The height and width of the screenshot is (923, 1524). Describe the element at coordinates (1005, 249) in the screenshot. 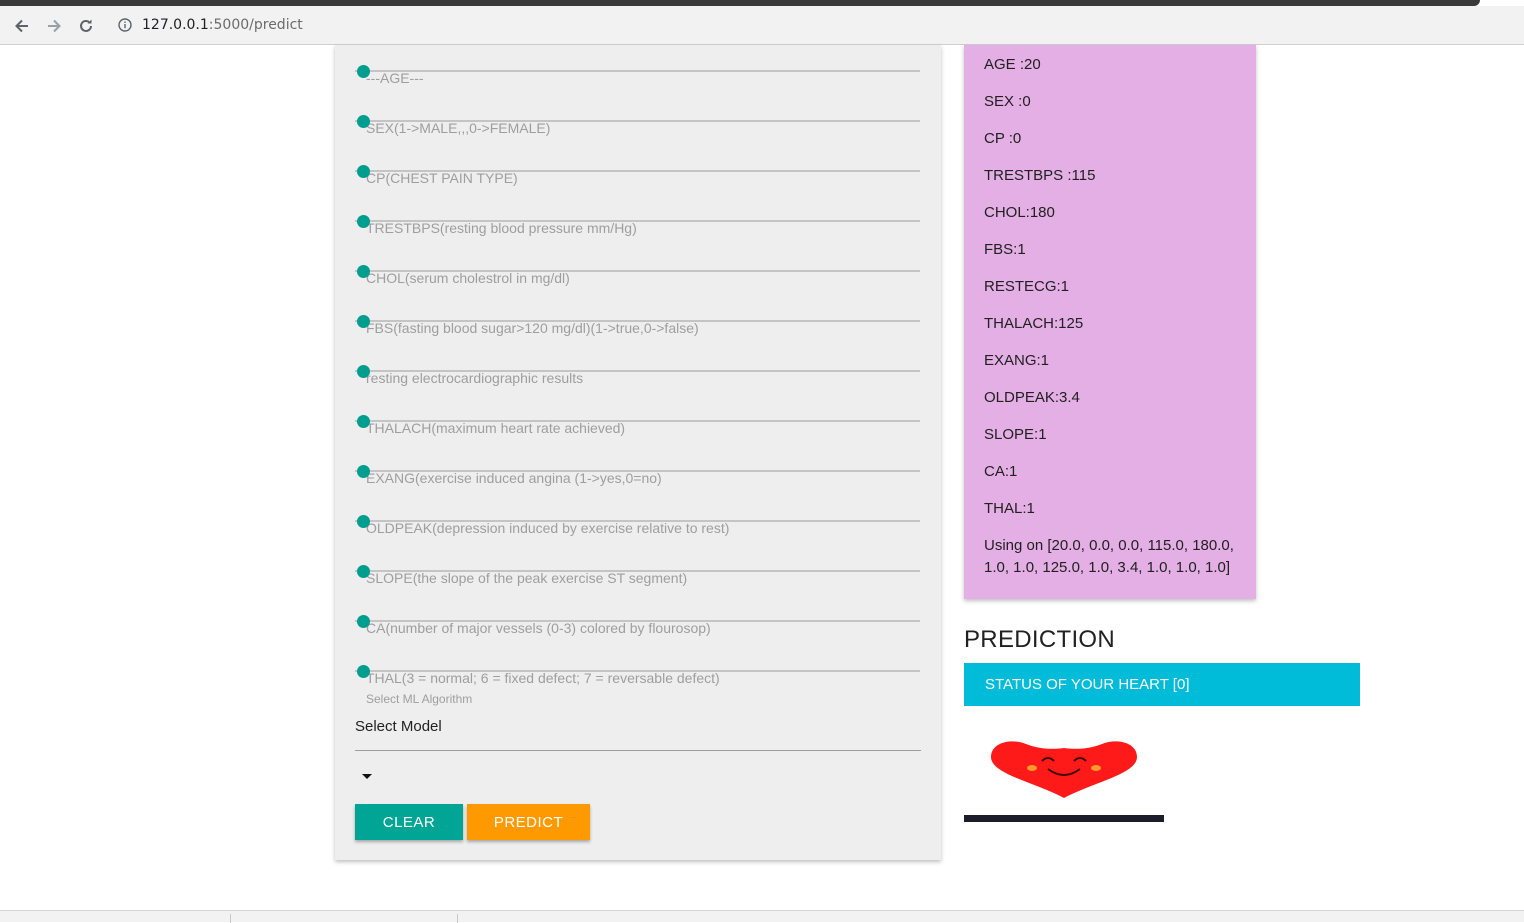

I see `value-row: FBS:1` at that location.